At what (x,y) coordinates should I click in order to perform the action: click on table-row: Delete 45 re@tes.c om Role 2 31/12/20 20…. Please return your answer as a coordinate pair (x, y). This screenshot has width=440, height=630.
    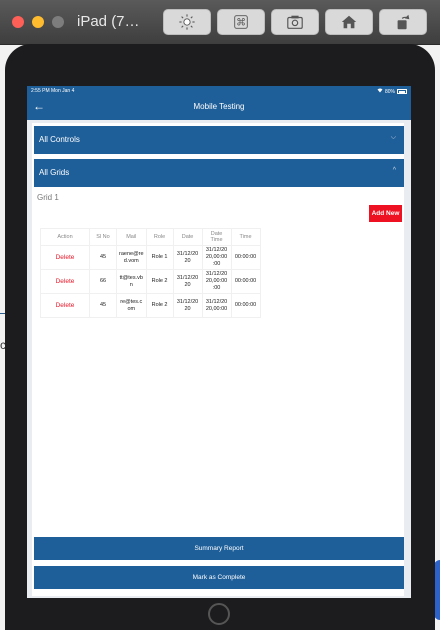
    Looking at the image, I should click on (150, 305).